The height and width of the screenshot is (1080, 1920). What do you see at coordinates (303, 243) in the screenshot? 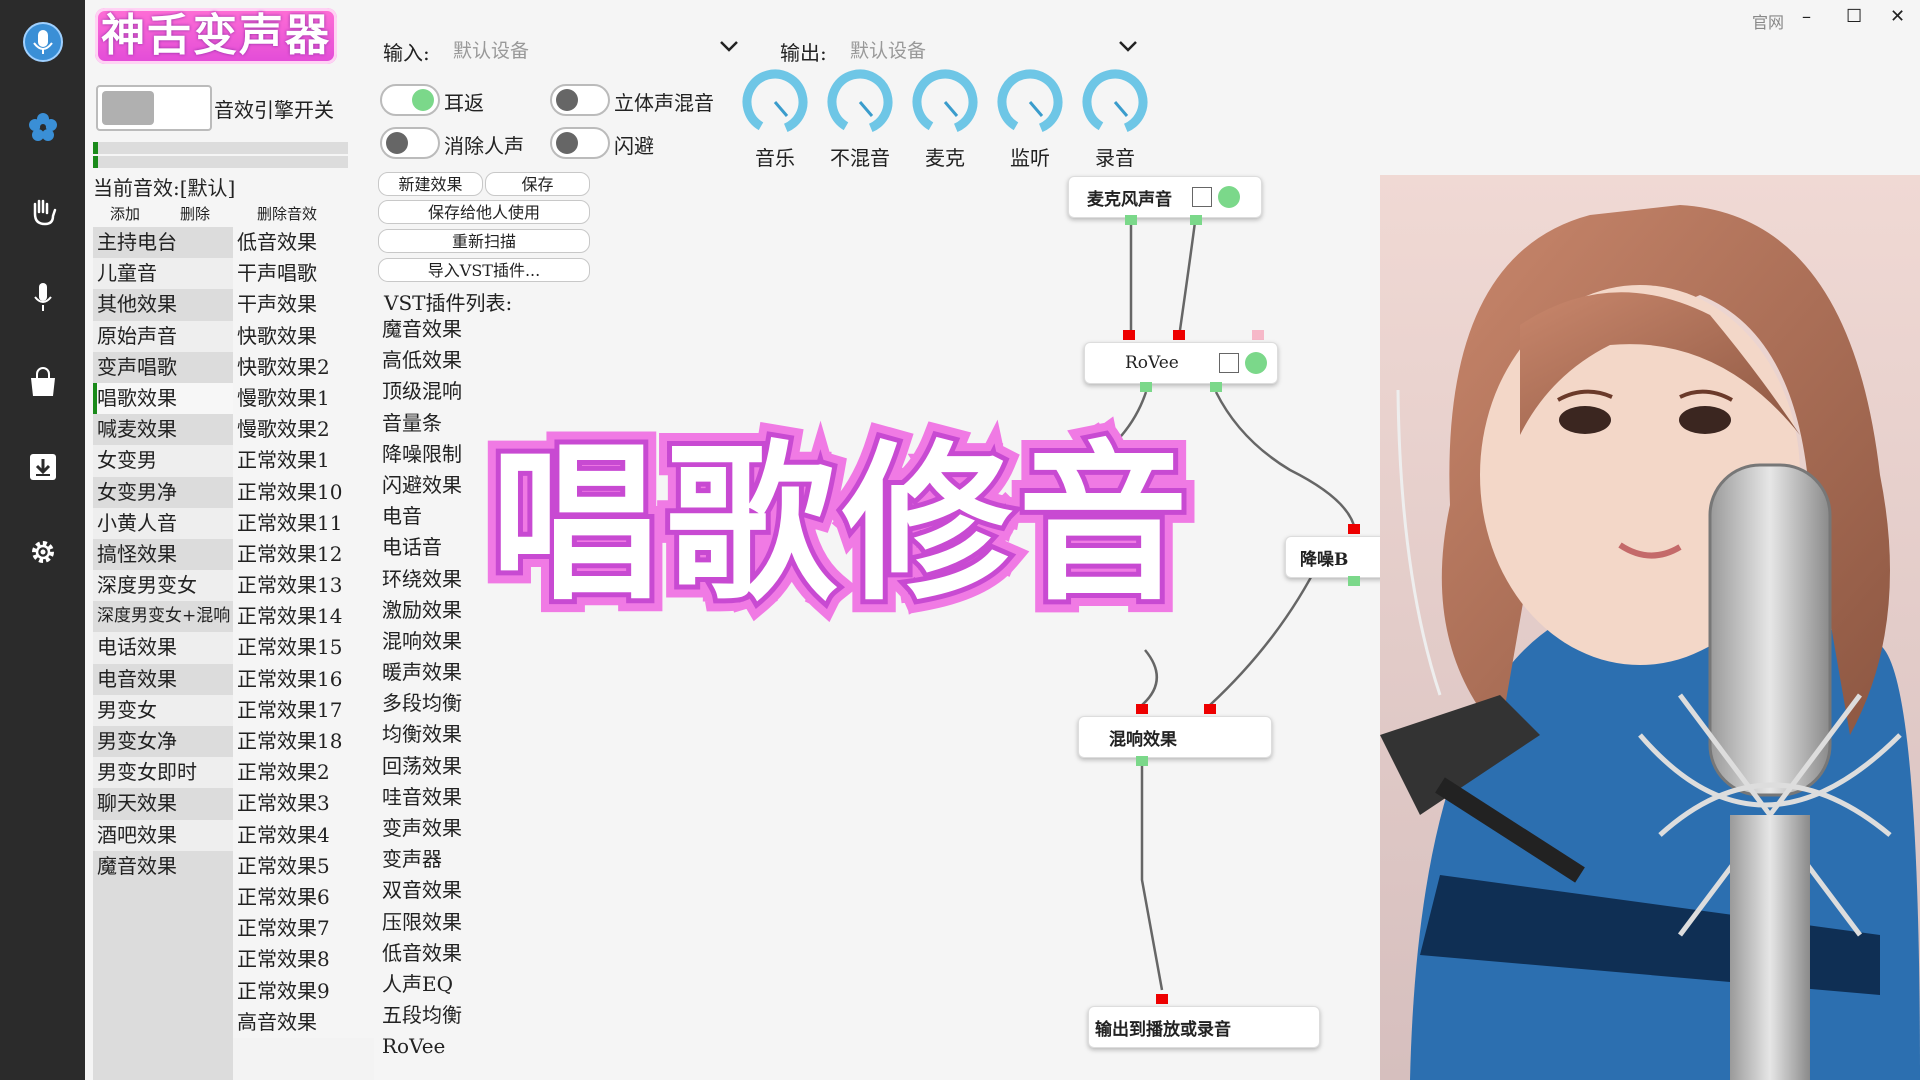
I see `effect-list-item: 低音效果` at bounding box center [303, 243].